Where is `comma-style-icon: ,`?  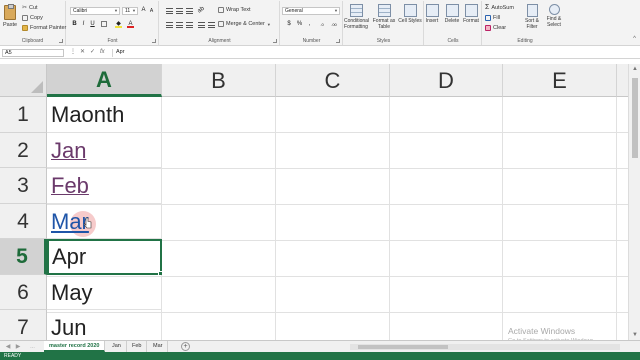 comma-style-icon: , is located at coordinates (309, 24).